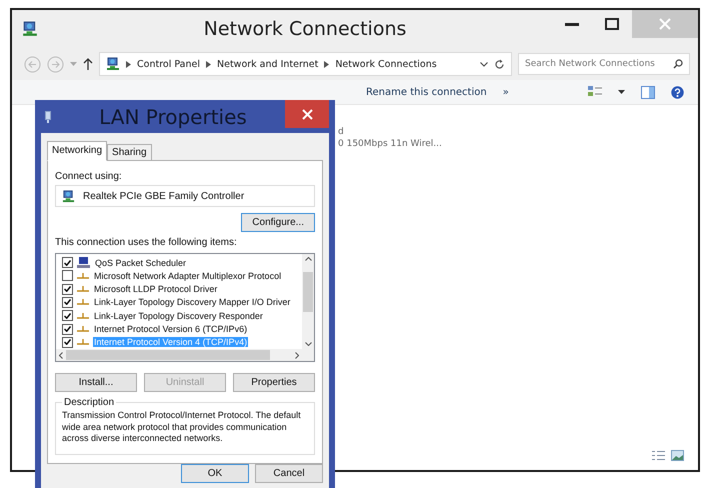 Image resolution: width=709 pixels, height=488 pixels. Describe the element at coordinates (677, 92) in the screenshot. I see `help-icon` at that location.